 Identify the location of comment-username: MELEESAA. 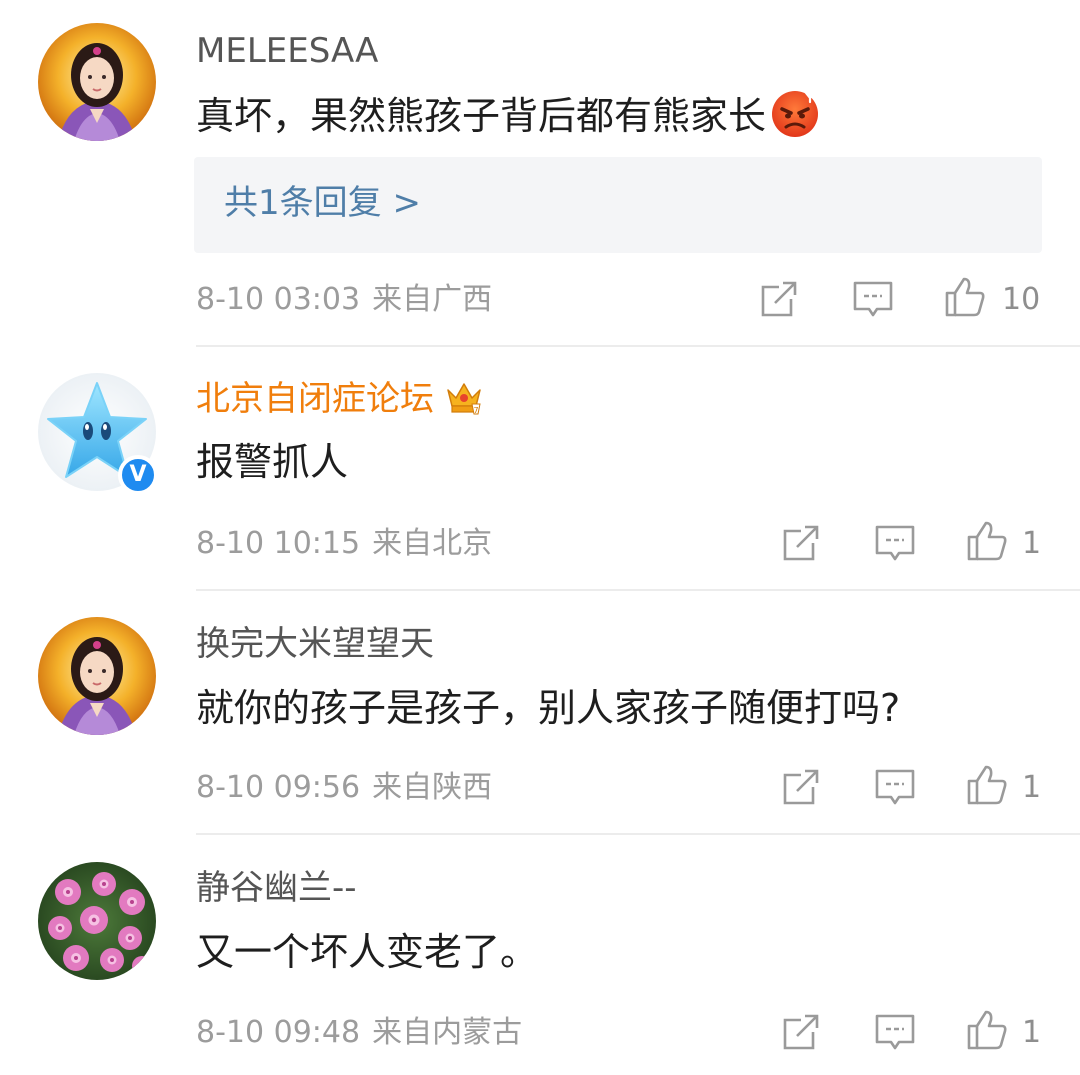
(287, 51).